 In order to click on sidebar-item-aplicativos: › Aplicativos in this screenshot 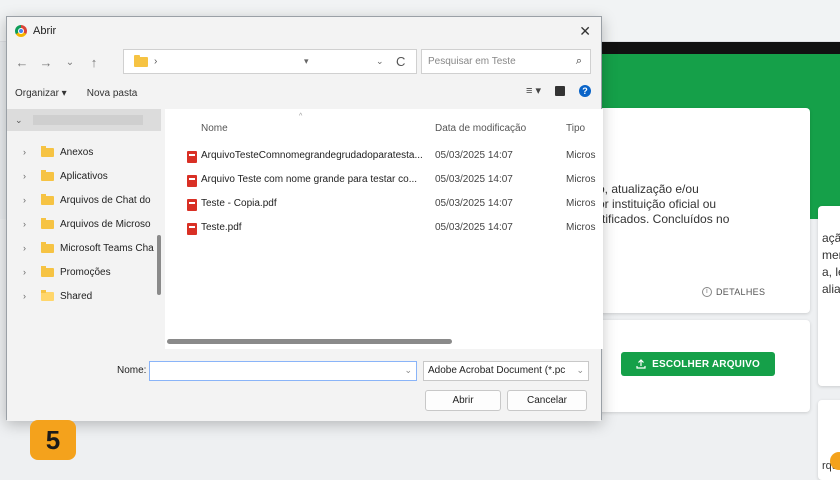, I will do `click(84, 176)`.